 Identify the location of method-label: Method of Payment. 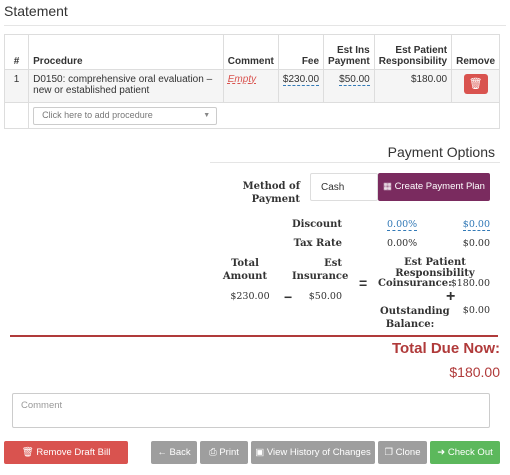
(271, 193).